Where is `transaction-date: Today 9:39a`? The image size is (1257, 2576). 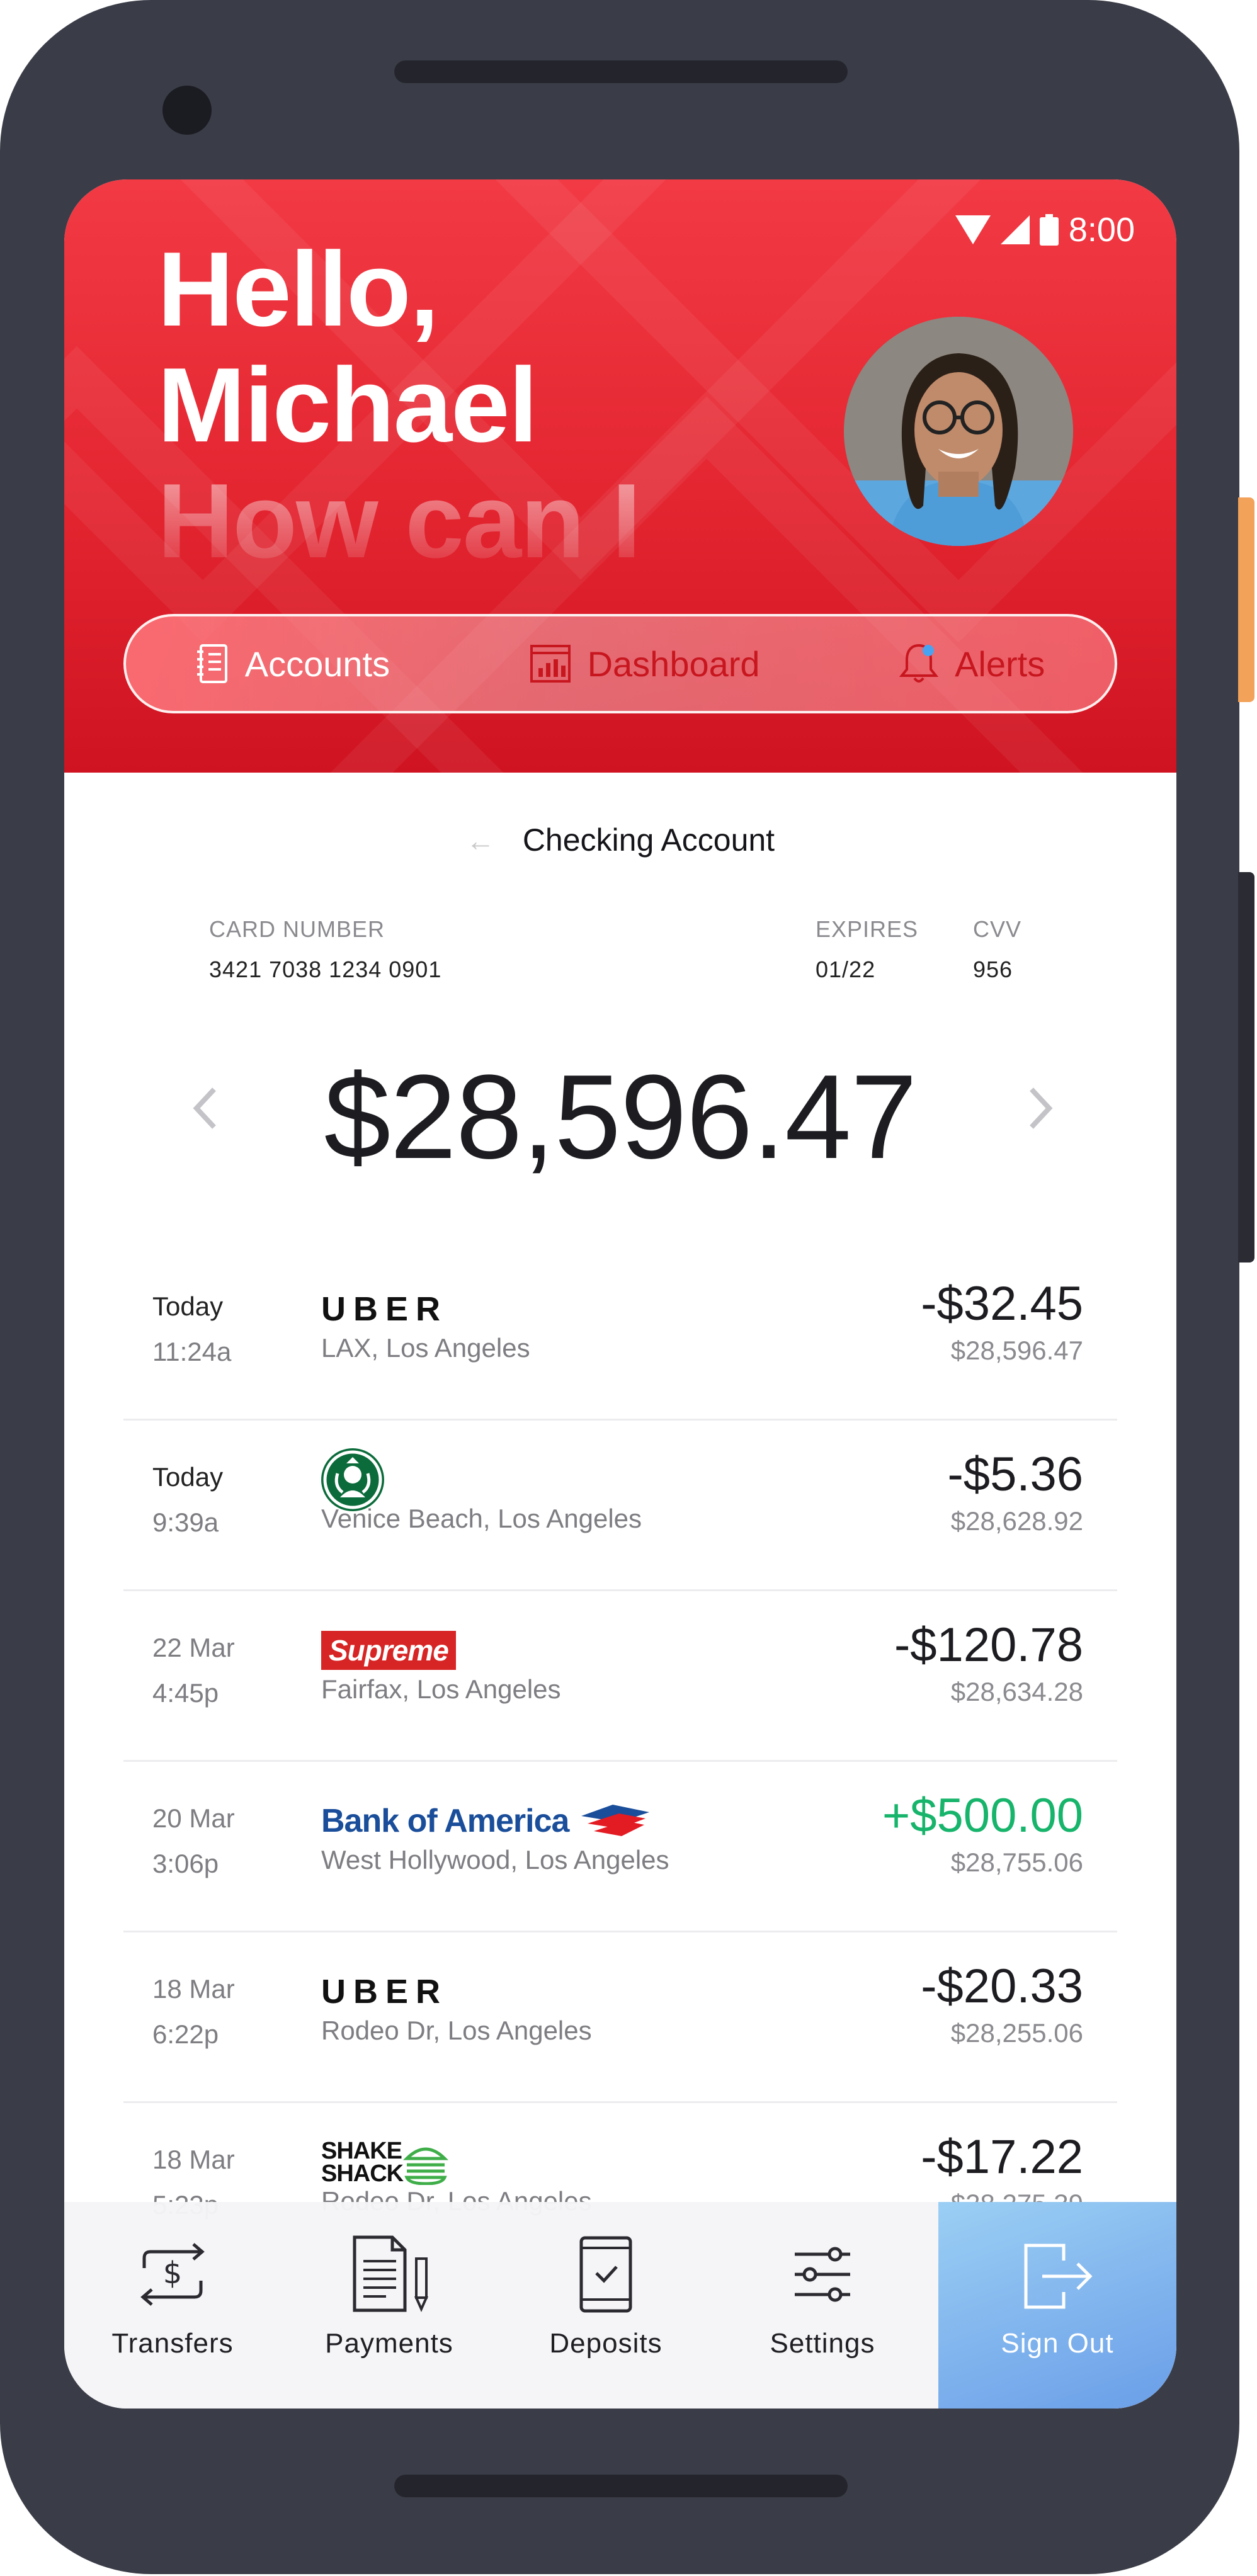
transaction-date: Today 9:39a is located at coordinates (187, 1500).